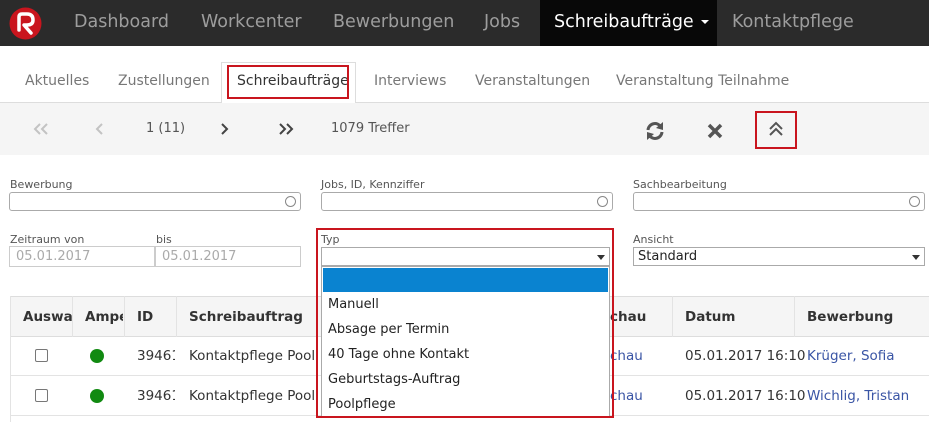 This screenshot has width=929, height=422. I want to click on app-logo-icon, so click(25, 23).